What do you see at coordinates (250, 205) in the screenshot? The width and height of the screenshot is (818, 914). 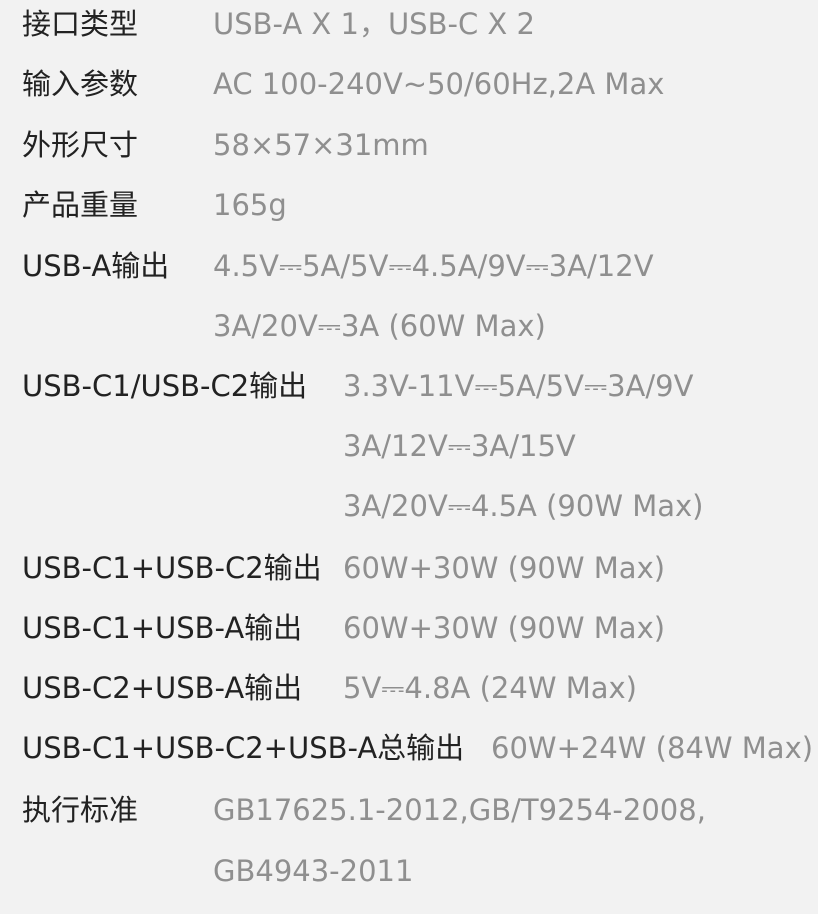 I see `spec-value: 165g` at bounding box center [250, 205].